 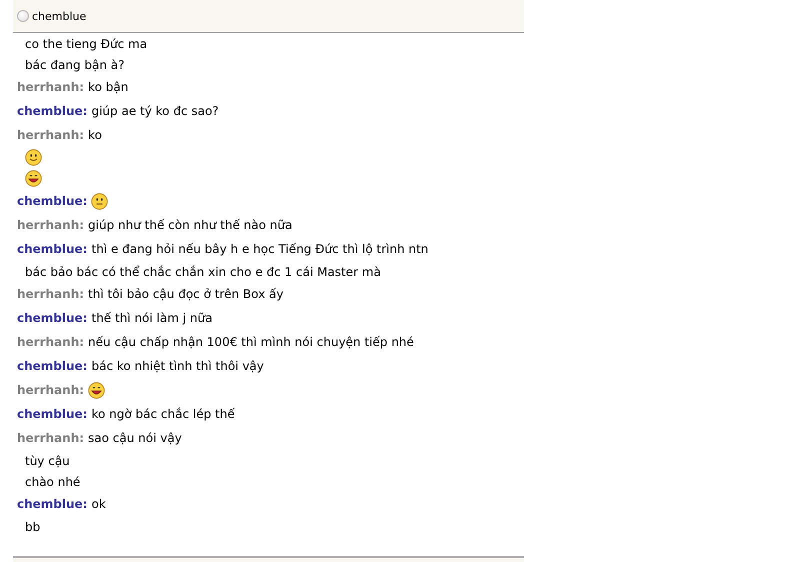 I want to click on message-text: co the tieng Đức ma, so click(x=86, y=43).